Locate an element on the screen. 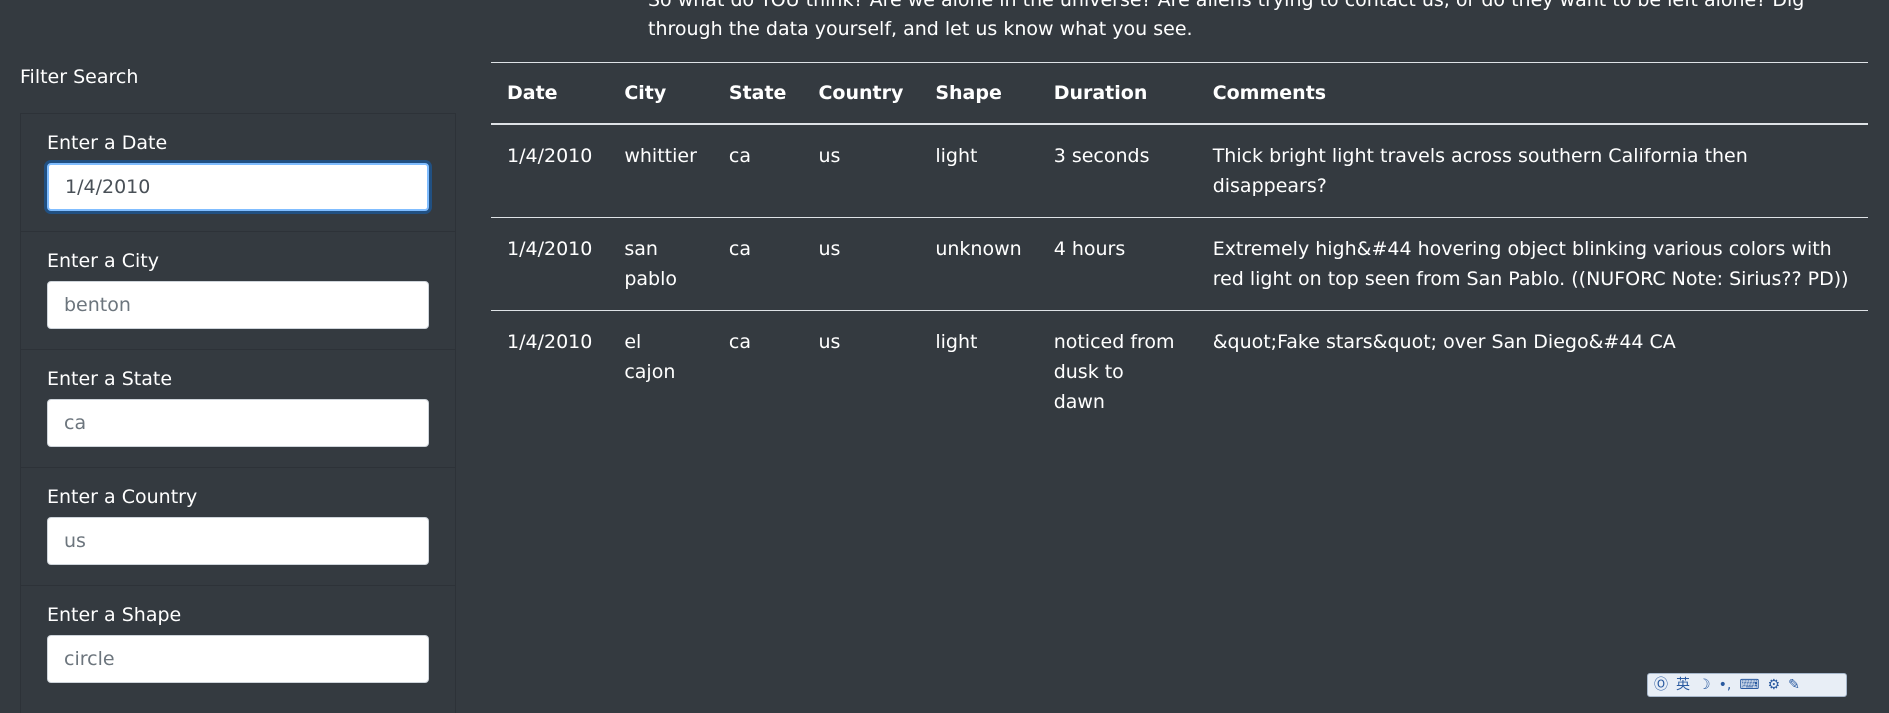 Image resolution: width=1889 pixels, height=713 pixels. cell-duration: 4 hours is located at coordinates (1117, 264).